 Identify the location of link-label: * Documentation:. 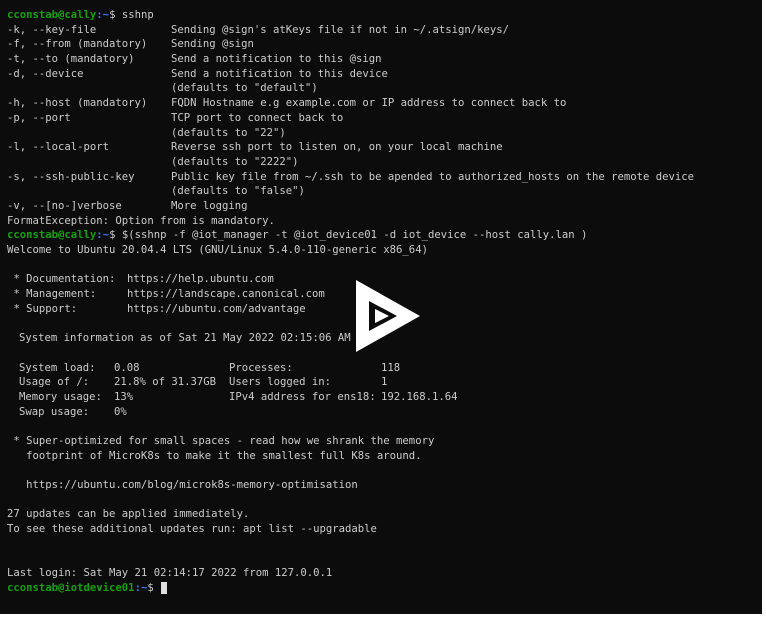
(61, 279).